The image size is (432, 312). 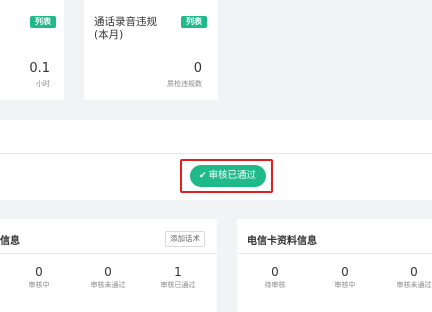 What do you see at coordinates (184, 84) in the screenshot?
I see `violation-count-label: 质检违规数` at bounding box center [184, 84].